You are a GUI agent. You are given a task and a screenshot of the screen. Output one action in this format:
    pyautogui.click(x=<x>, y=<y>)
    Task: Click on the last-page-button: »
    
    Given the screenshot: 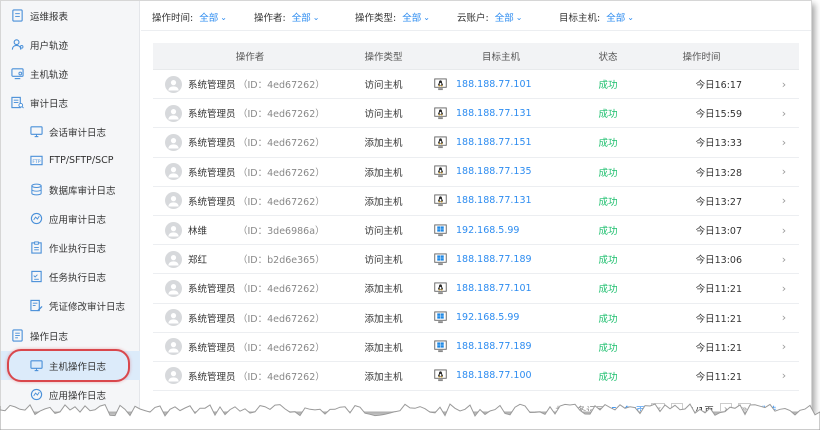 What is the action you would take?
    pyautogui.click(x=744, y=407)
    